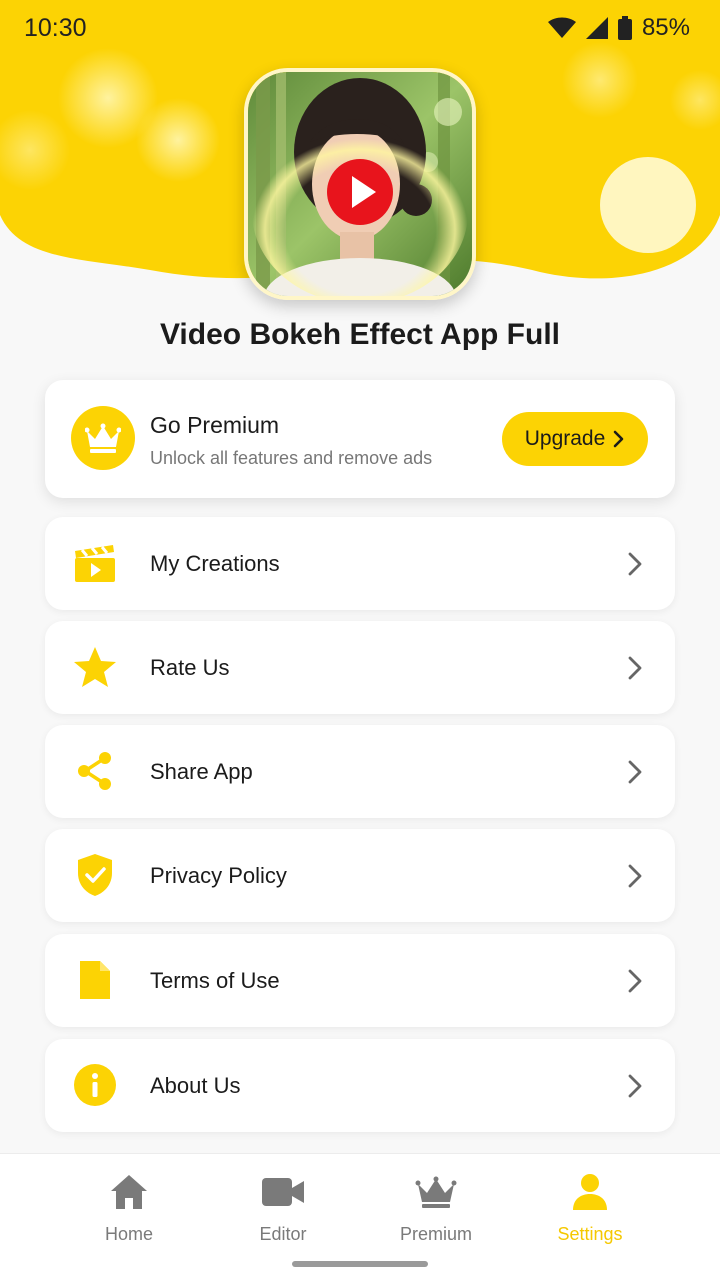 Image resolution: width=720 pixels, height=1280 pixels. What do you see at coordinates (215, 425) in the screenshot?
I see `premium-title: Go Premium` at bounding box center [215, 425].